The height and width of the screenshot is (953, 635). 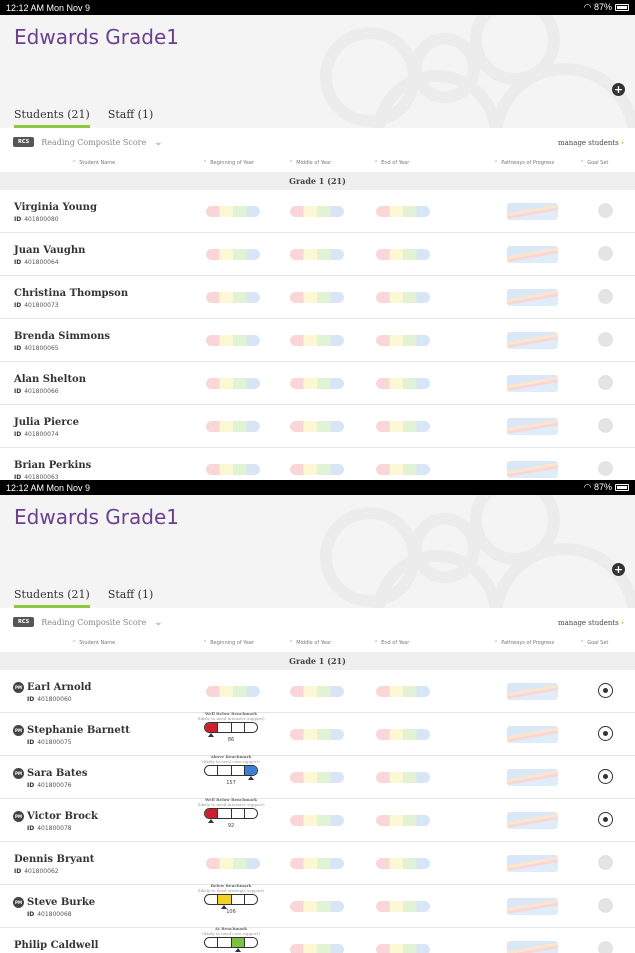 What do you see at coordinates (317, 691) in the screenshot?
I see `student-row: PM Earl Arnold ID 401800060` at bounding box center [317, 691].